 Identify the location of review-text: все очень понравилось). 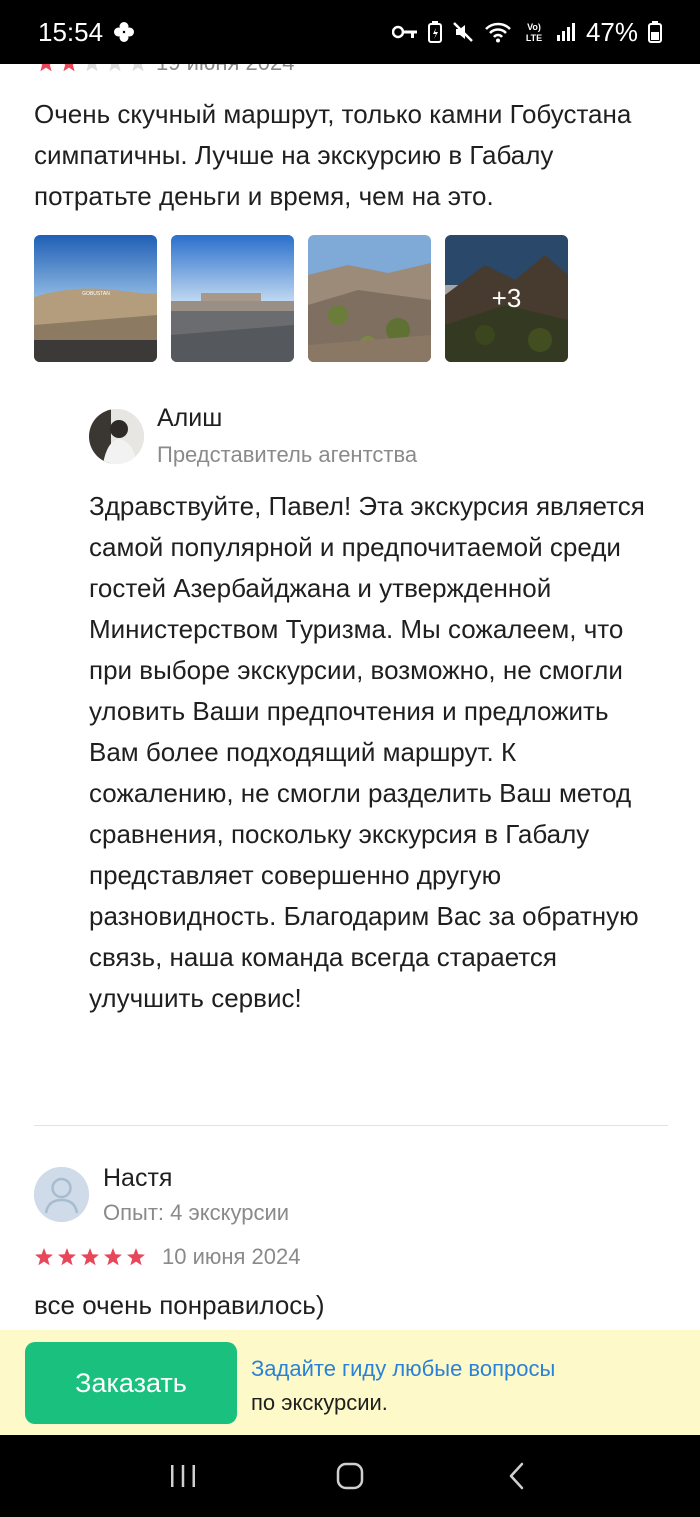
(179, 1305).